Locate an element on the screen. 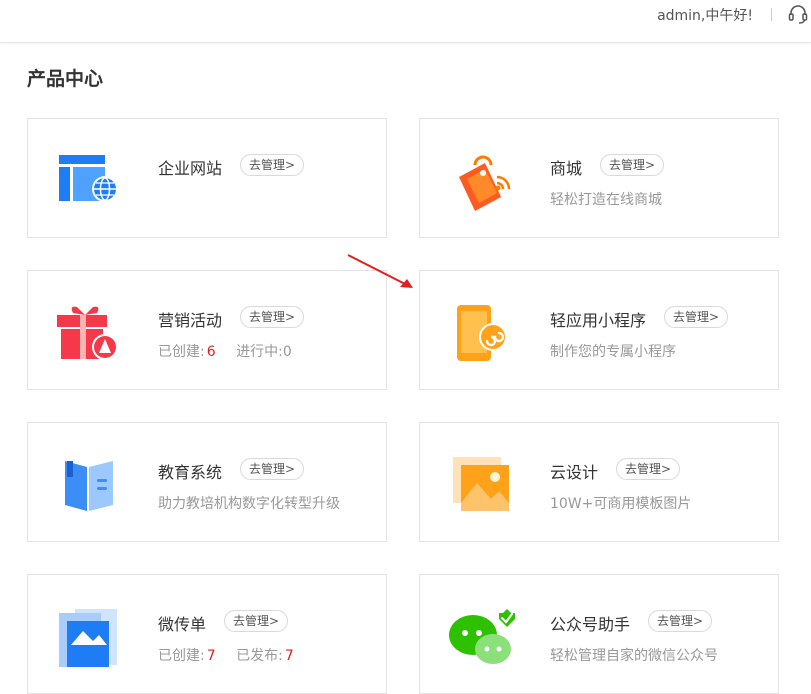  card-title: 公众号助手 is located at coordinates (590, 624).